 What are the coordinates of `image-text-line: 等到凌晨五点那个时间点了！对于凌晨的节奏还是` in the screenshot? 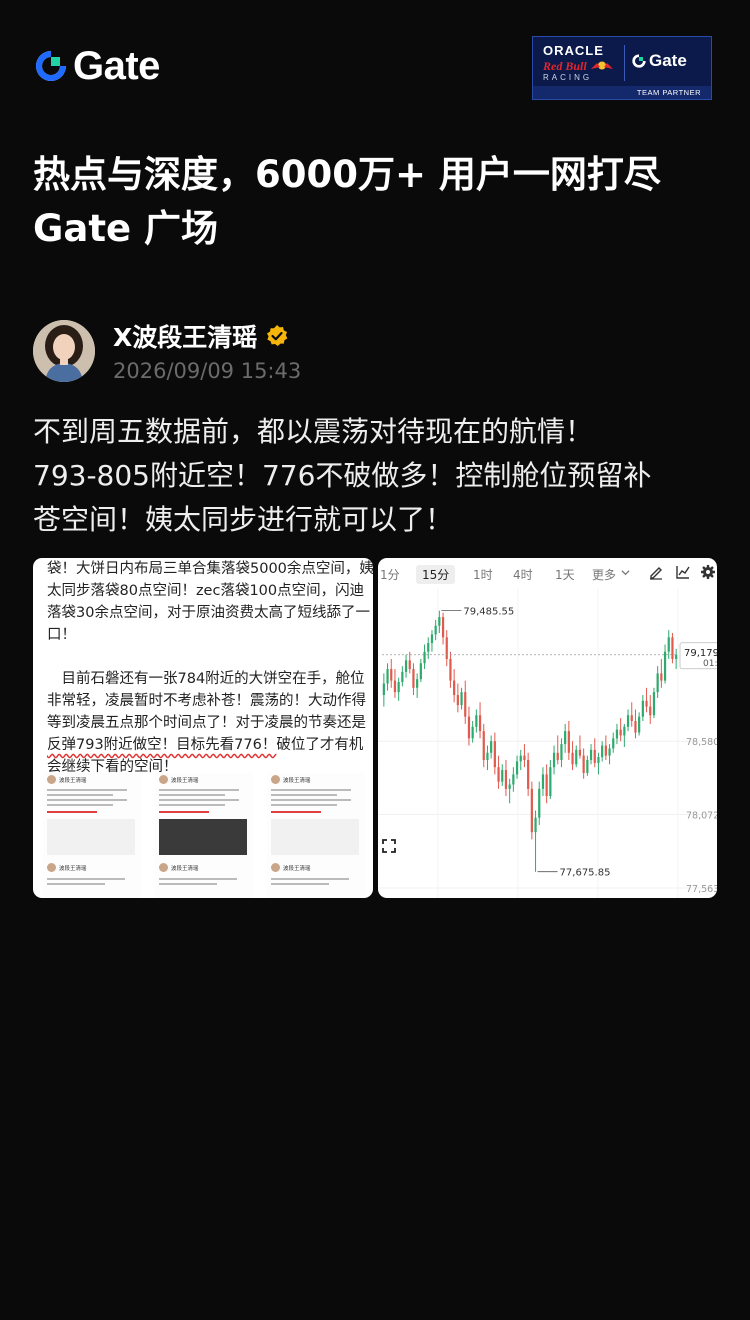 It's located at (206, 723).